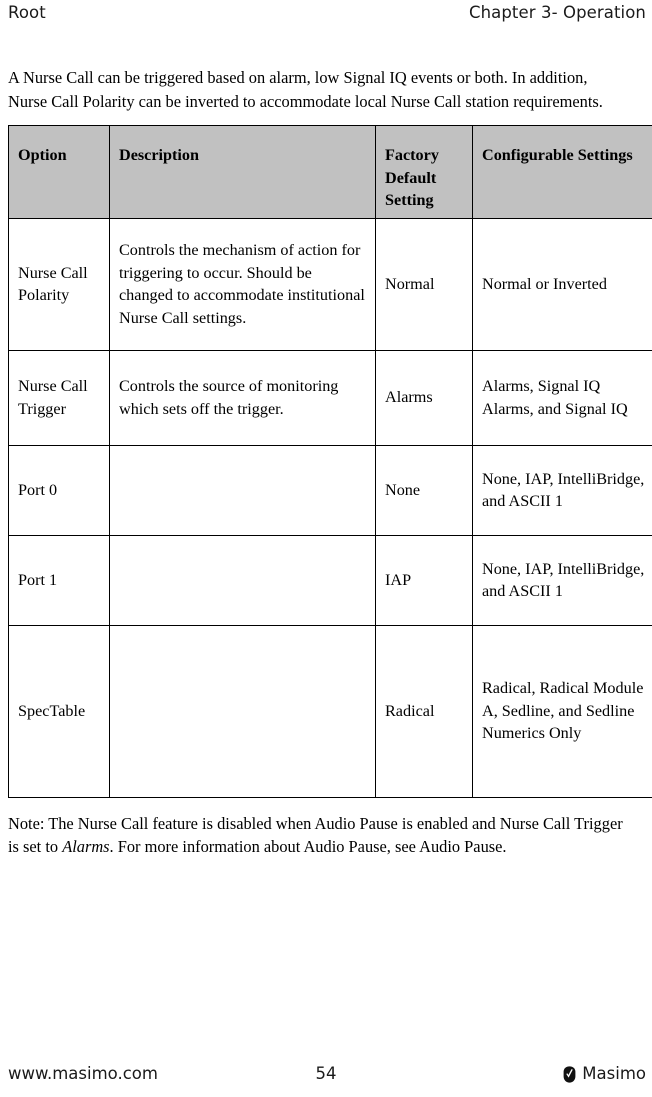 The width and height of the screenshot is (652, 1097). Describe the element at coordinates (562, 397) in the screenshot. I see `cell-configurable-settings: Alarms, Signal IQ Alarms, and Signal IQ` at that location.